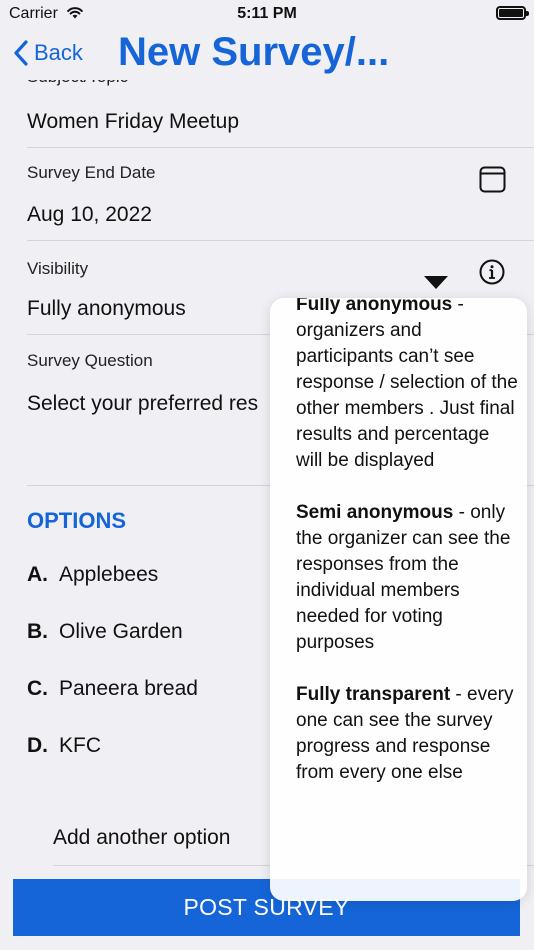 The image size is (534, 950). What do you see at coordinates (37, 688) in the screenshot?
I see `option-letter: C.` at bounding box center [37, 688].